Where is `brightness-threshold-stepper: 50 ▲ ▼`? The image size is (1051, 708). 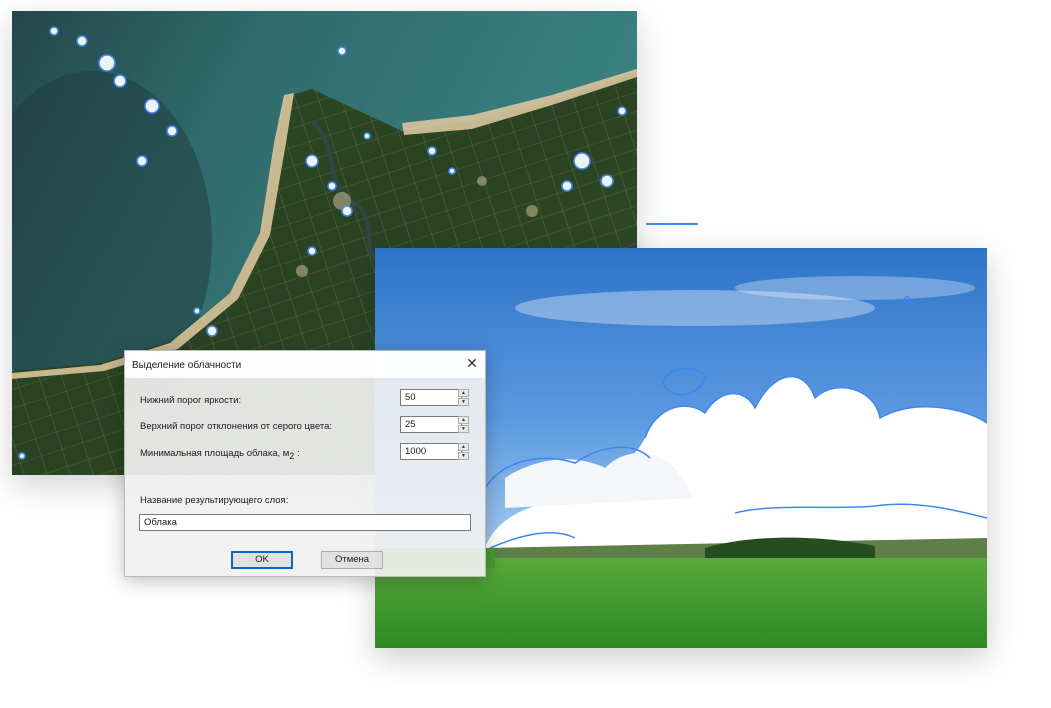 brightness-threshold-stepper: 50 ▲ ▼ is located at coordinates (435, 397).